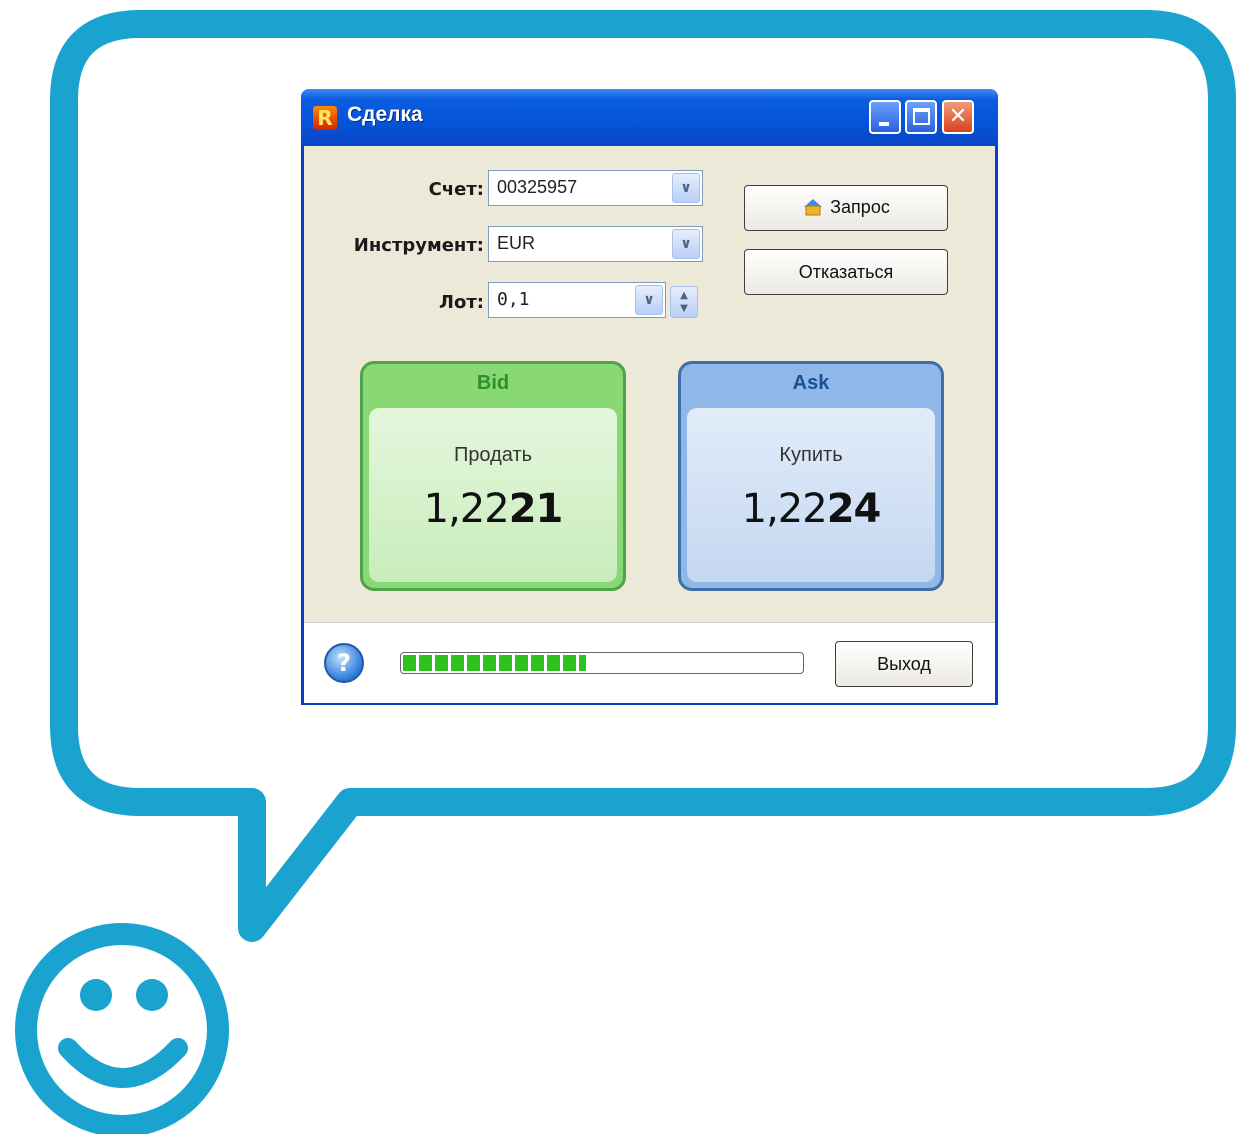 This screenshot has width=1236, height=1134. Describe the element at coordinates (846, 272) in the screenshot. I see `cancel-button: Отказаться` at that location.